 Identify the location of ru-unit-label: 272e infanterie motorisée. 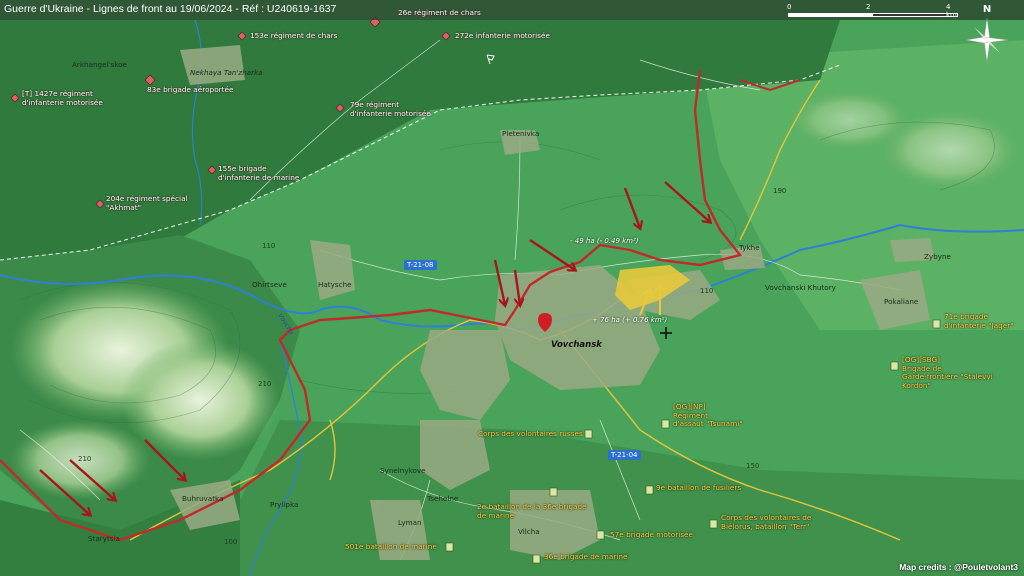
(502, 35).